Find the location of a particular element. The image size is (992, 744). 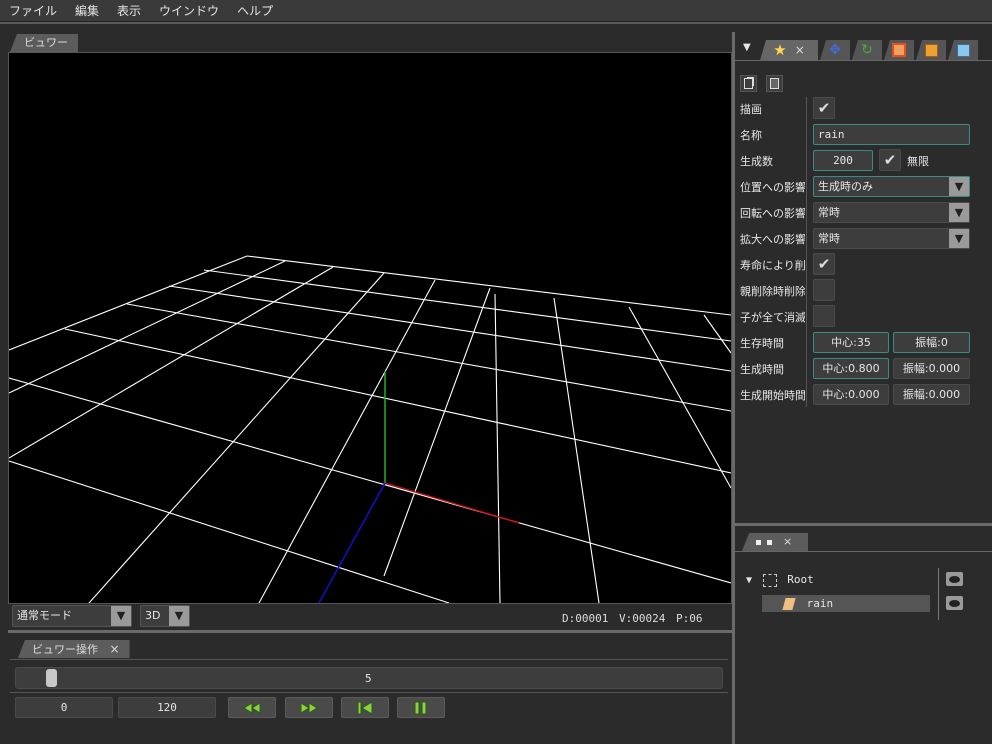

menubar: ファイル 編集 表示 ウインドウ ヘルプ is located at coordinates (496, 11).